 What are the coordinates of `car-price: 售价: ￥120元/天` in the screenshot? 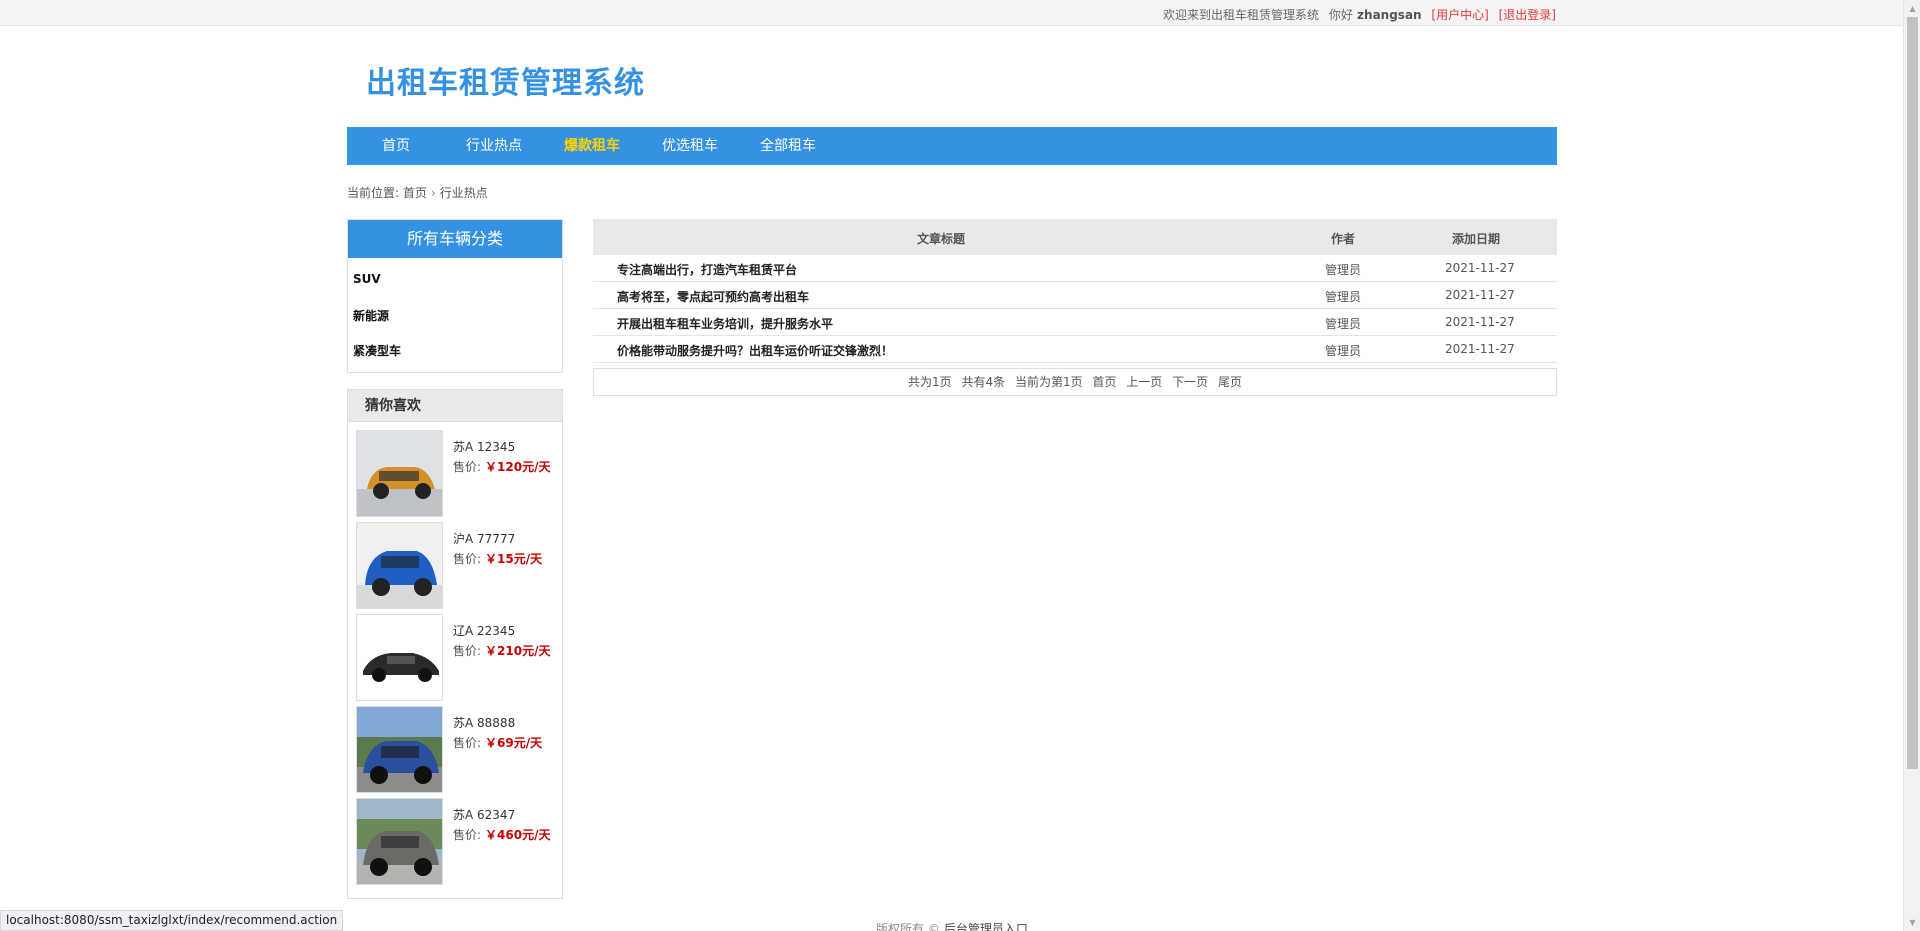 It's located at (501, 466).